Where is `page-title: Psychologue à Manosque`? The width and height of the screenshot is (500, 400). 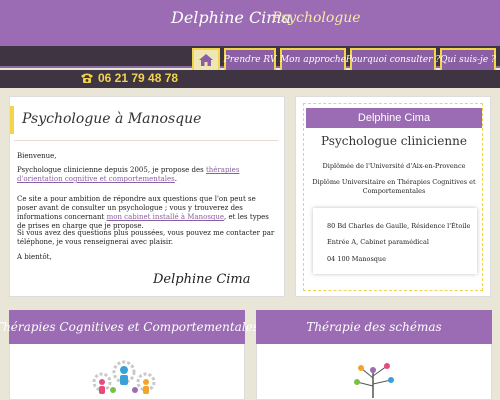
page-title: Psychologue à Manosque is located at coordinates (112, 119).